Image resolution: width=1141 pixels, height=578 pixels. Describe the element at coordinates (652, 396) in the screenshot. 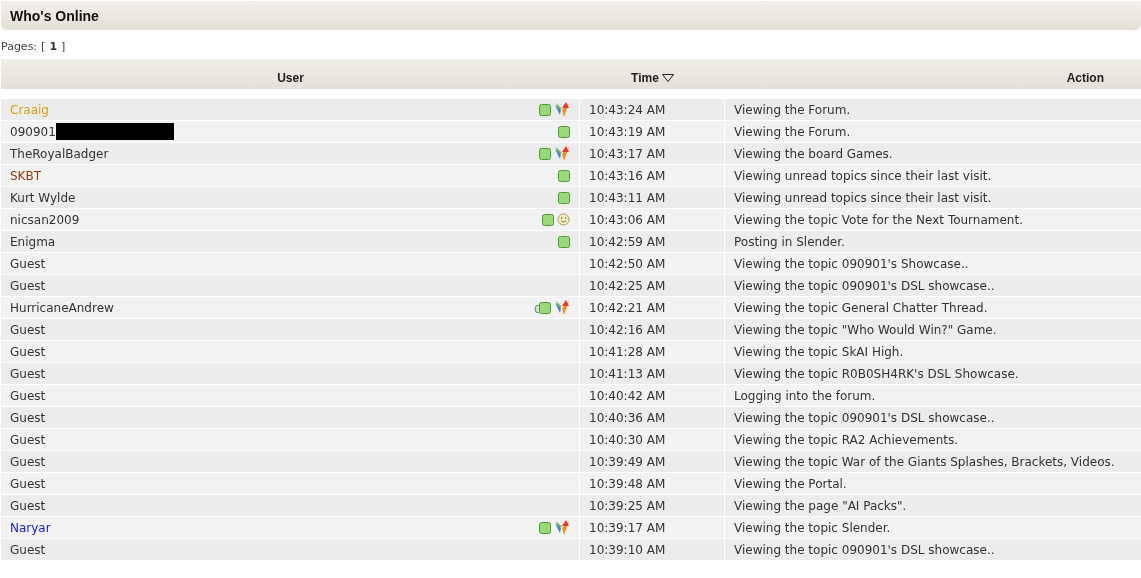

I see `time-cell: 10:40:42 AM` at that location.